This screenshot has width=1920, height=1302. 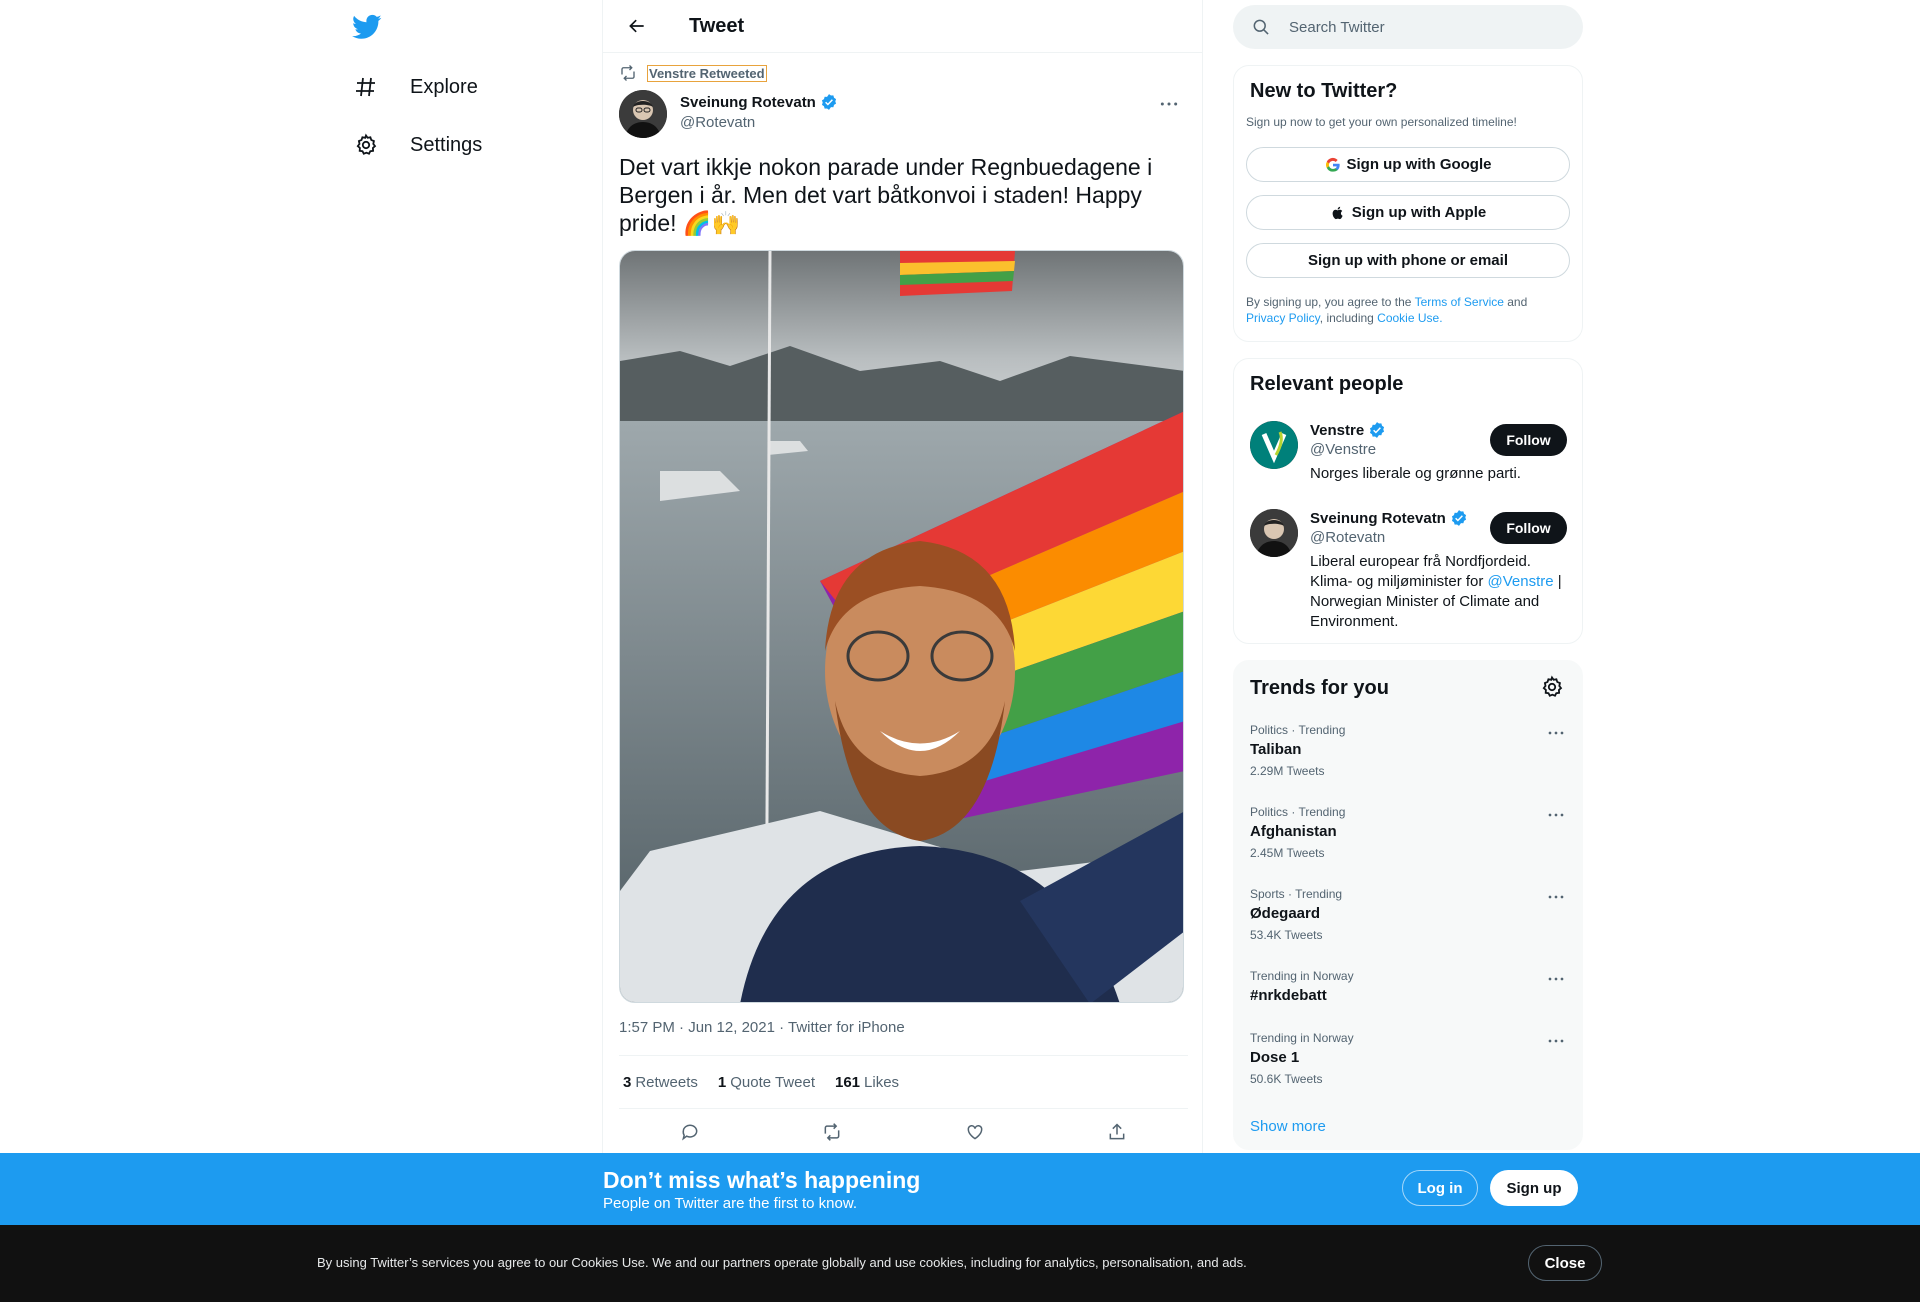 What do you see at coordinates (1288, 995) in the screenshot?
I see `trend-topic: #nrkdebatt` at bounding box center [1288, 995].